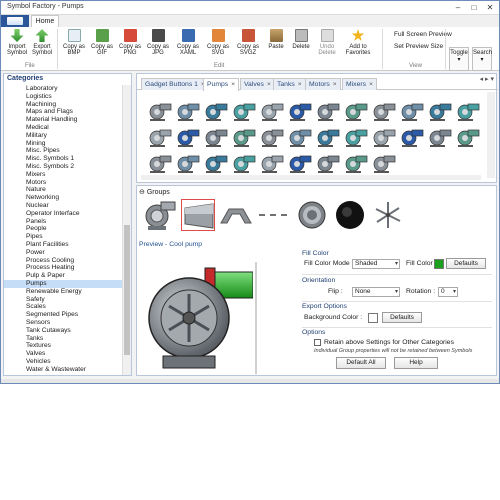 This screenshot has width=500, height=500. What do you see at coordinates (198, 215) in the screenshot?
I see `group-symbol-cone` at bounding box center [198, 215].